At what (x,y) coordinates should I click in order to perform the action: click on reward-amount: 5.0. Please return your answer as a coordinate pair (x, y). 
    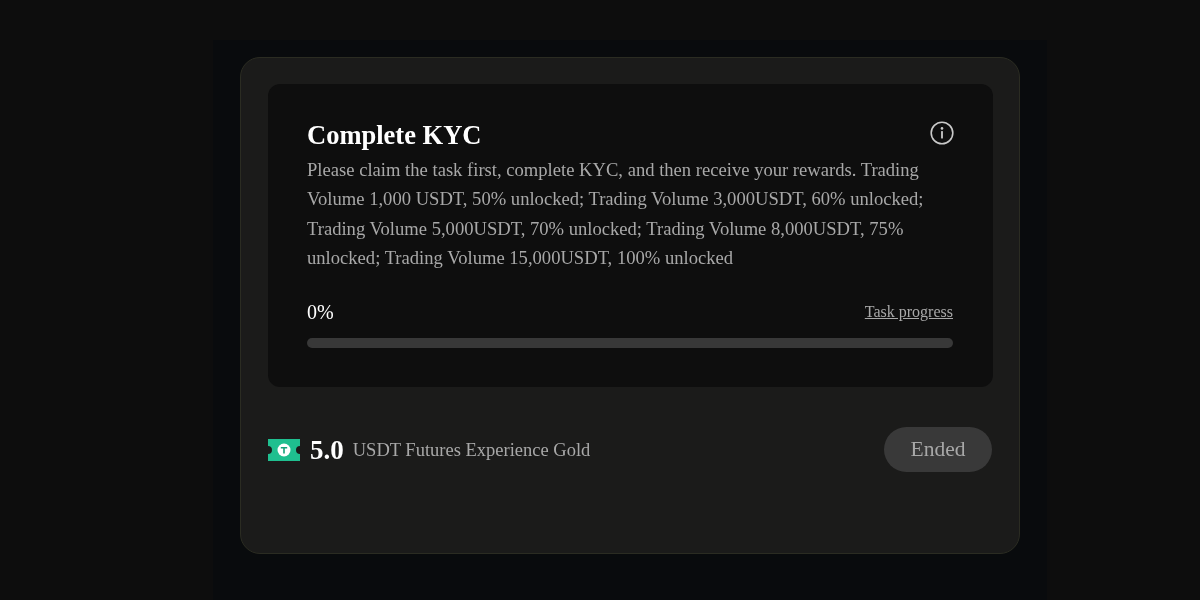
    Looking at the image, I should click on (327, 449).